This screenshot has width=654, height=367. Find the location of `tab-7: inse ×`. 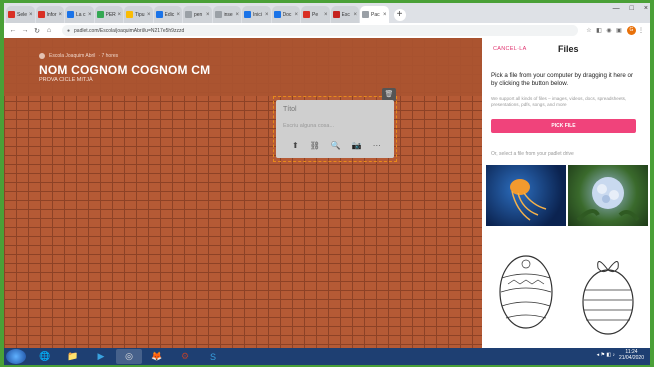

tab-7: inse × is located at coordinates (226, 14).